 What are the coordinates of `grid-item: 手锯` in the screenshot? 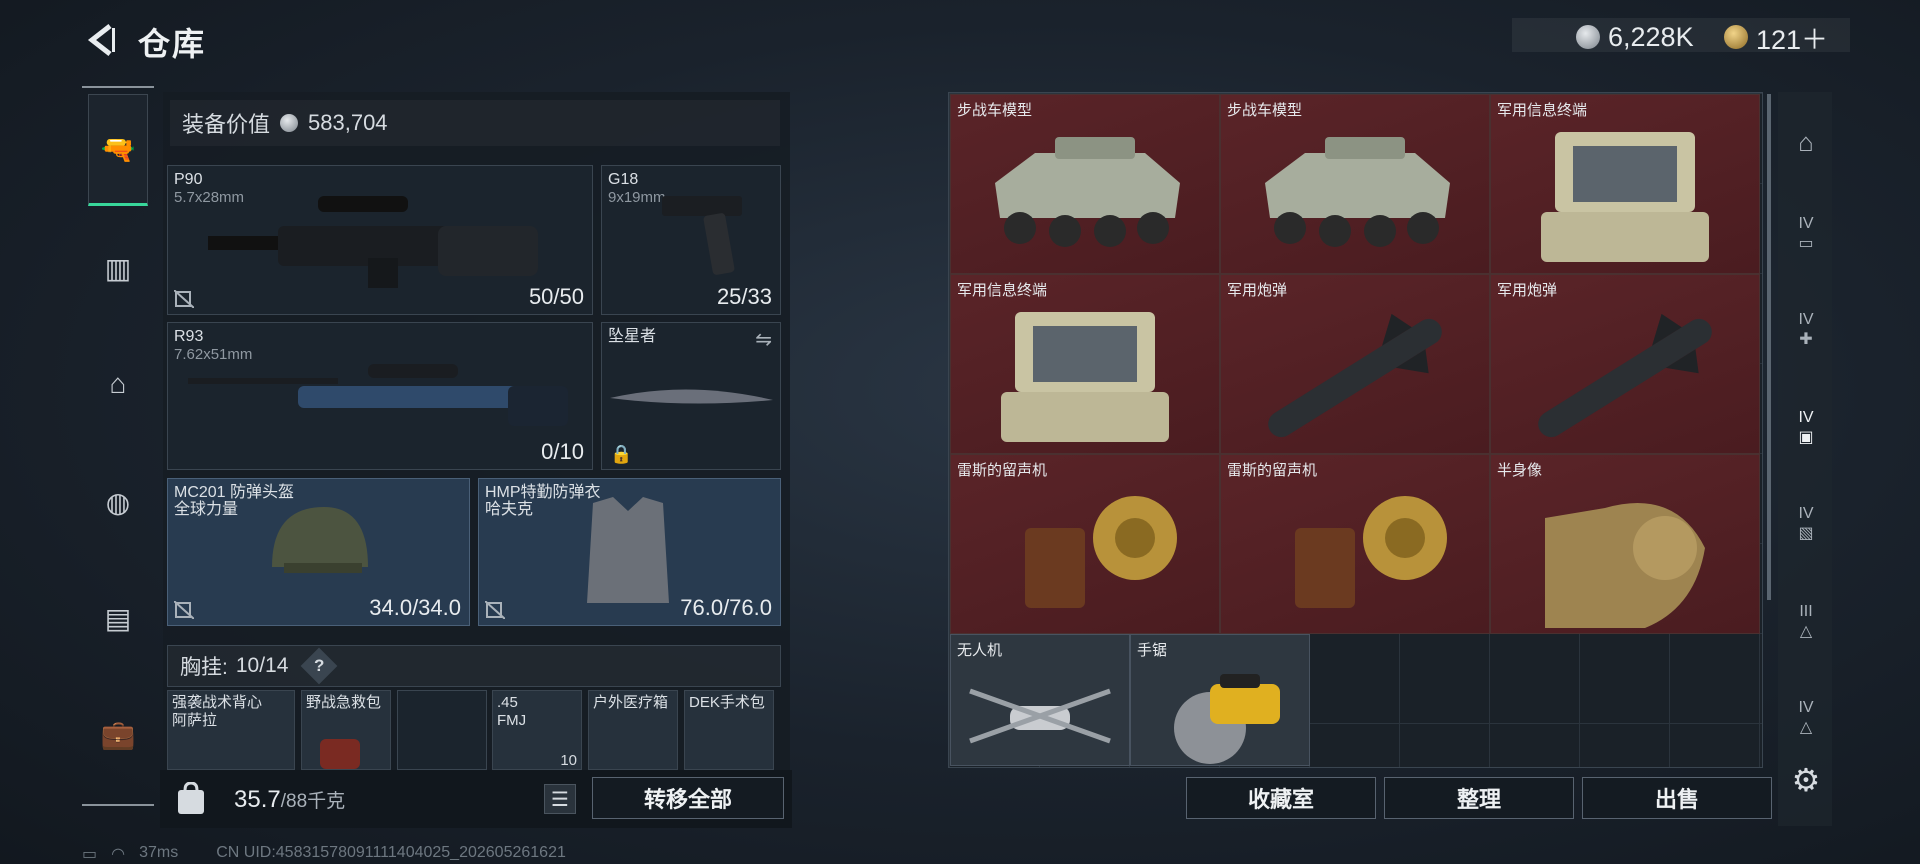 It's located at (1220, 700).